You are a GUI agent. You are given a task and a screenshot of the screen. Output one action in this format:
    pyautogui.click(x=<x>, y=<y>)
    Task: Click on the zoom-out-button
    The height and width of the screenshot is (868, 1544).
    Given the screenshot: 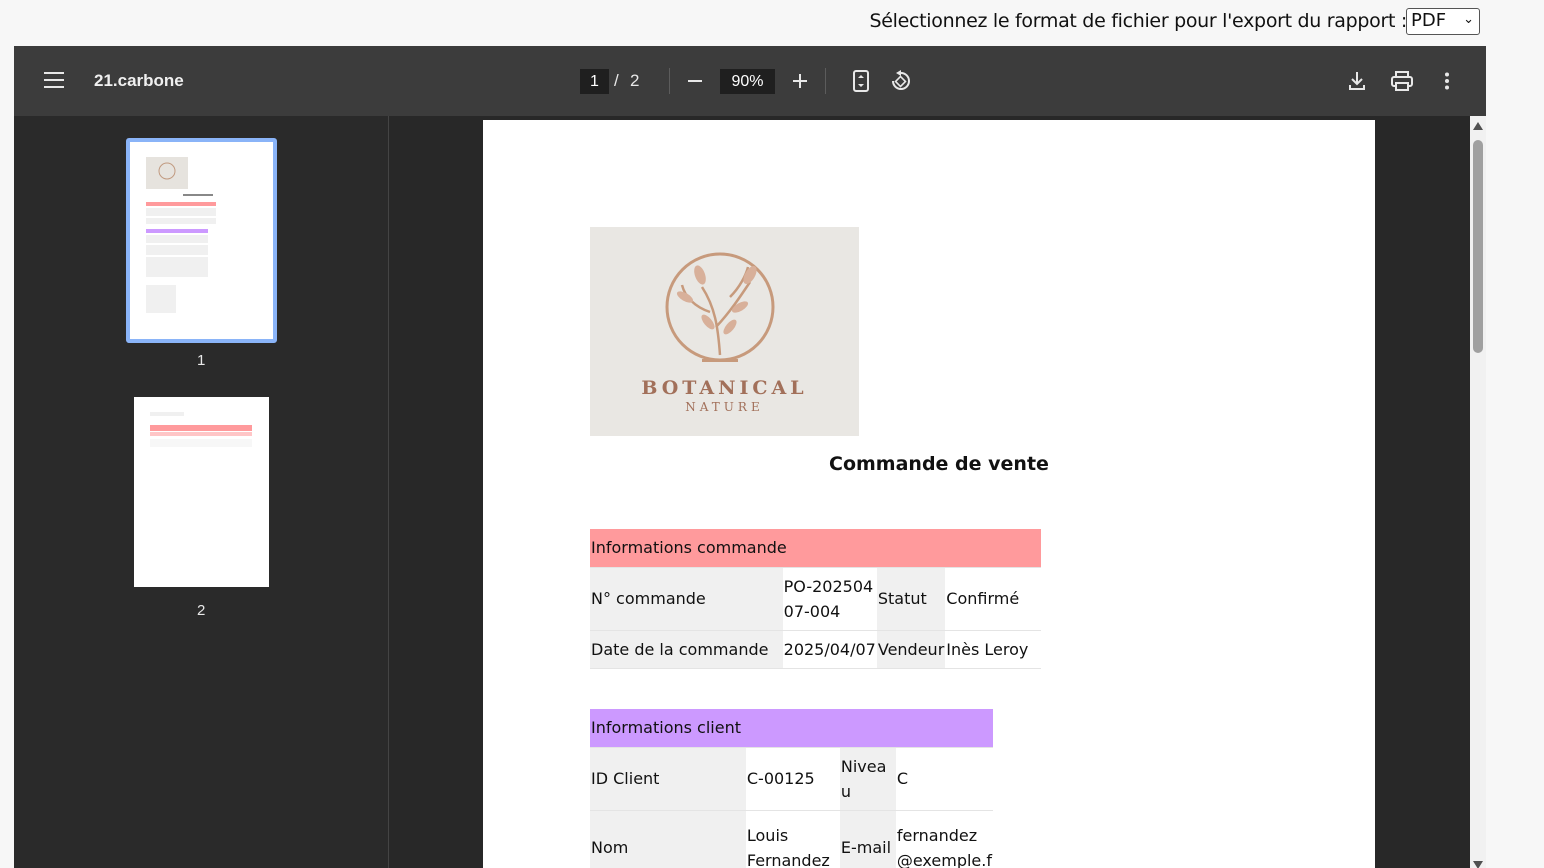 What is the action you would take?
    pyautogui.click(x=695, y=81)
    